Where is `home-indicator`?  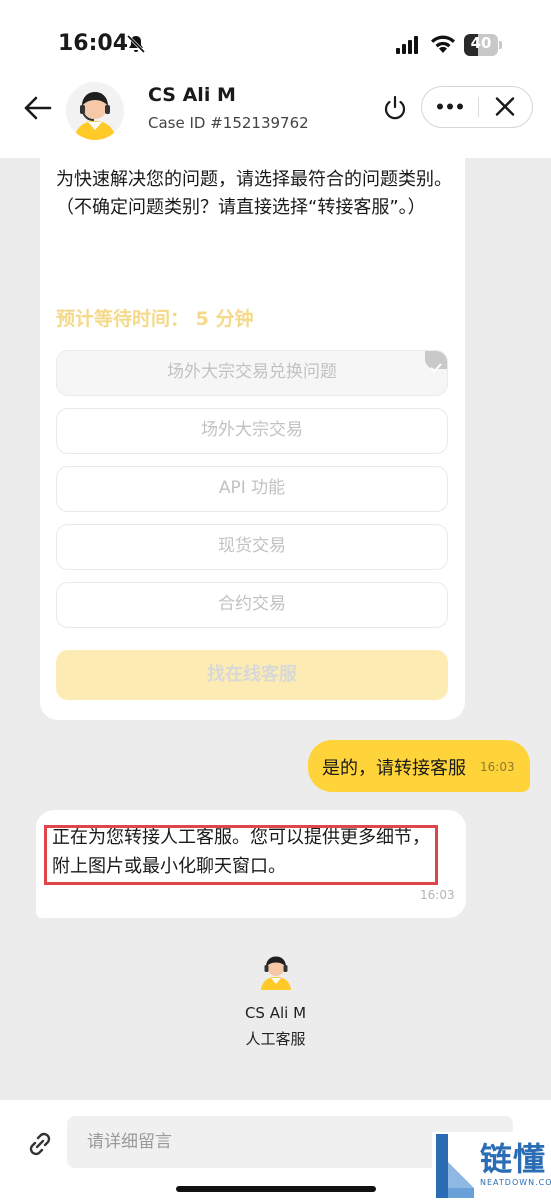
home-indicator is located at coordinates (276, 1189).